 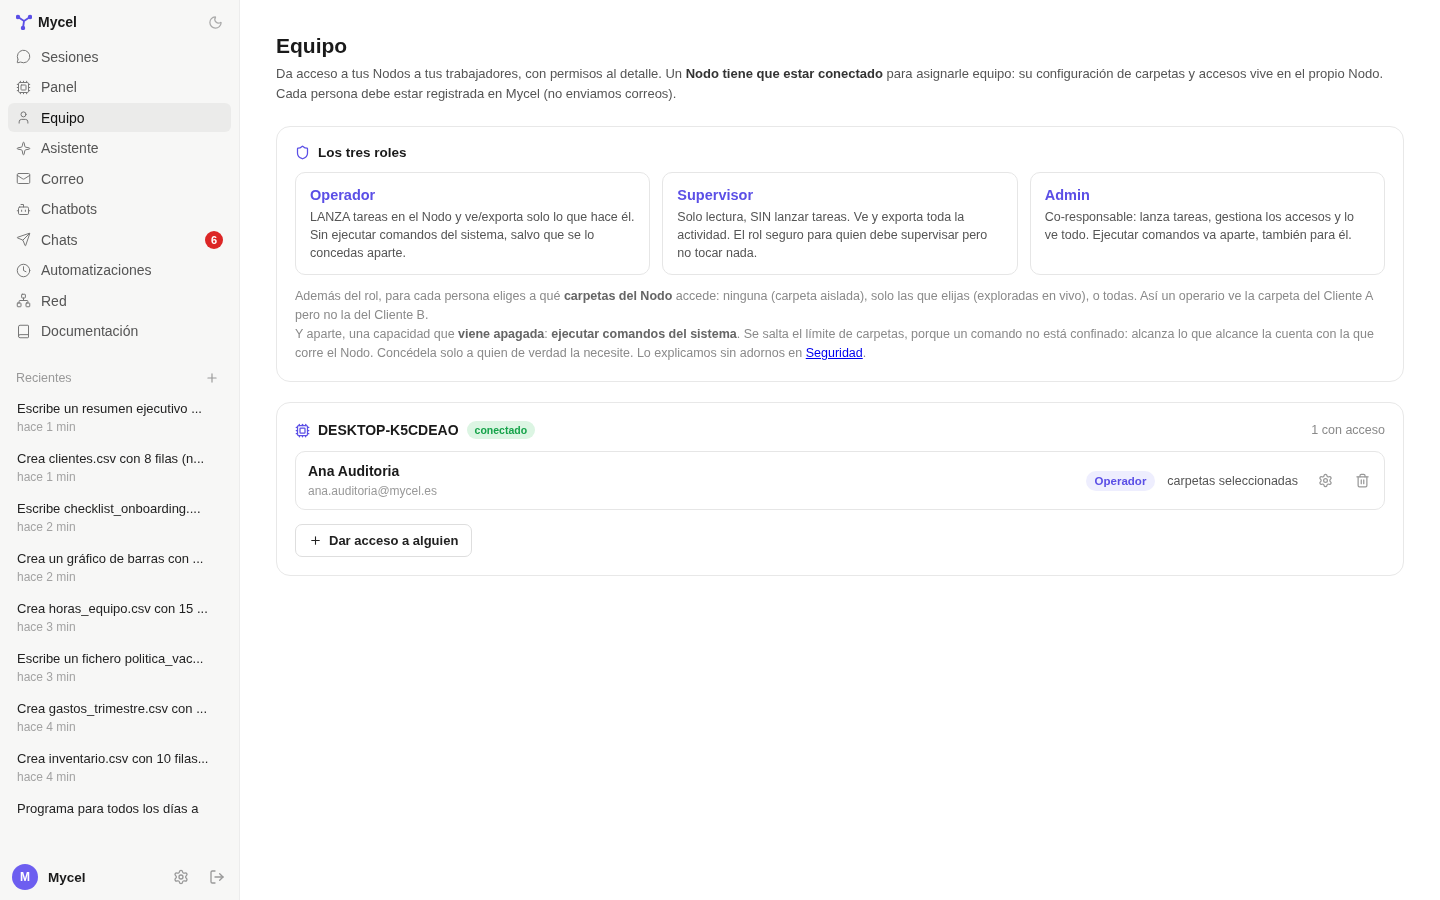 I want to click on member-name: Ana Auditoria, so click(x=354, y=471).